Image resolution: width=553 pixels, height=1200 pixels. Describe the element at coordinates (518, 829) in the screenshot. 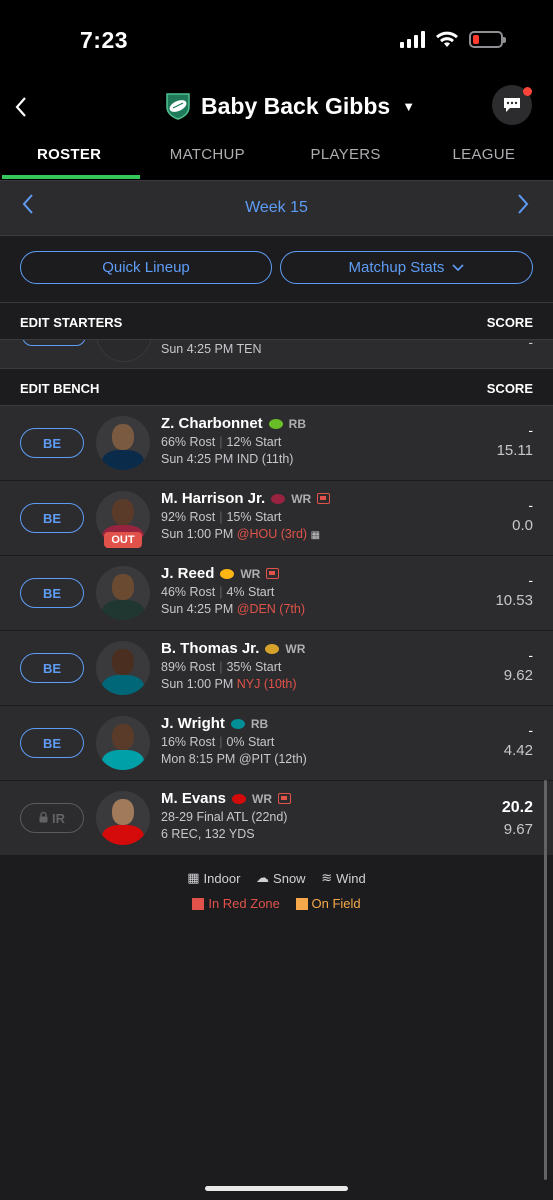

I see `projected-score: 9.67` at that location.